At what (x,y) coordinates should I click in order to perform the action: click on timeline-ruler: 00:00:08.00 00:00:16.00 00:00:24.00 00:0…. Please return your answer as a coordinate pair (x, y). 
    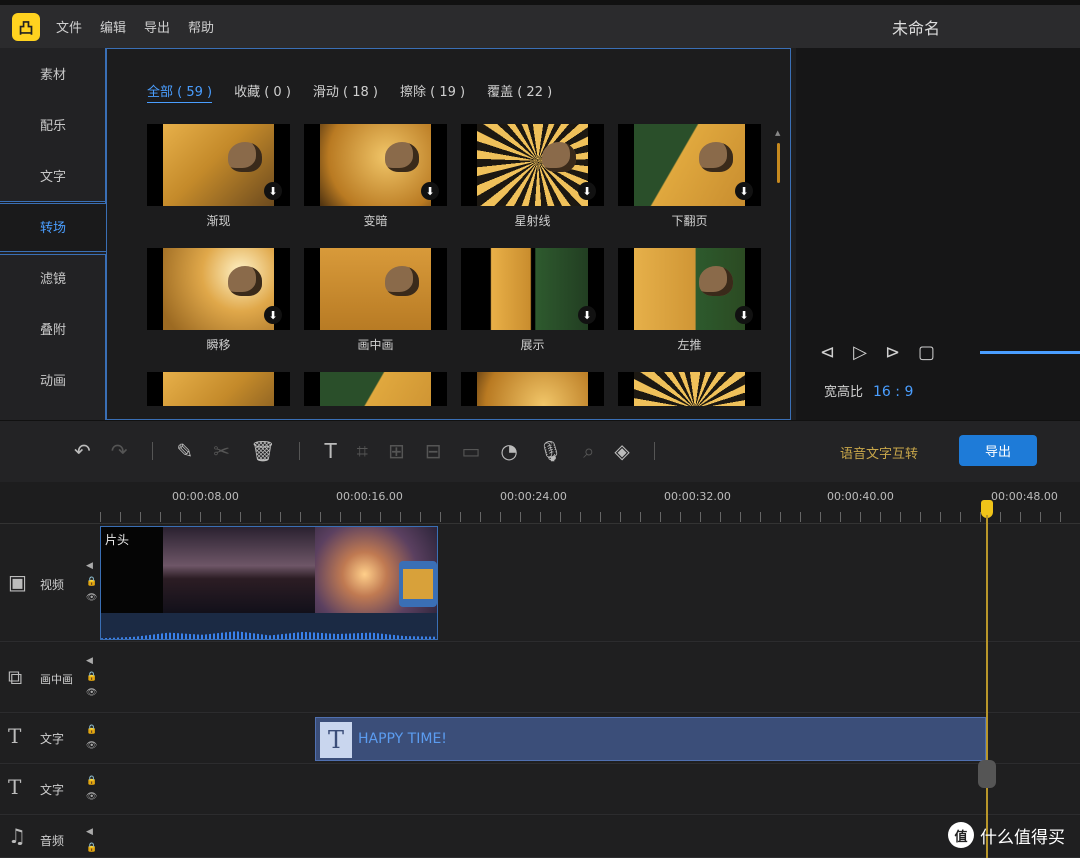
    Looking at the image, I should click on (540, 503).